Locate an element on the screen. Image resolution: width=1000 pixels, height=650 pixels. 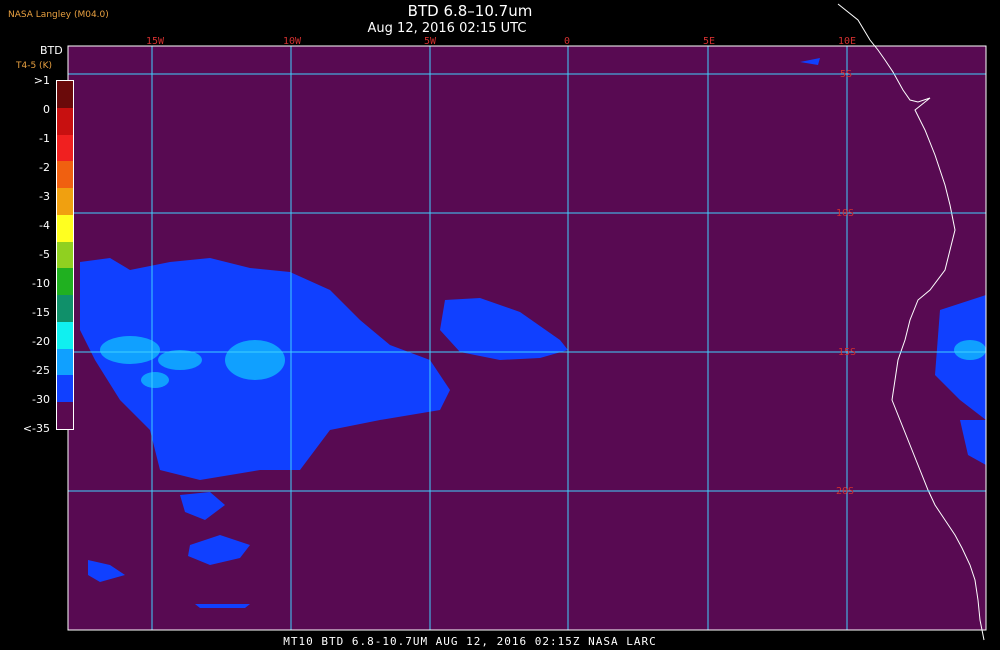
lon-label-0: 0 is located at coordinates (567, 41).